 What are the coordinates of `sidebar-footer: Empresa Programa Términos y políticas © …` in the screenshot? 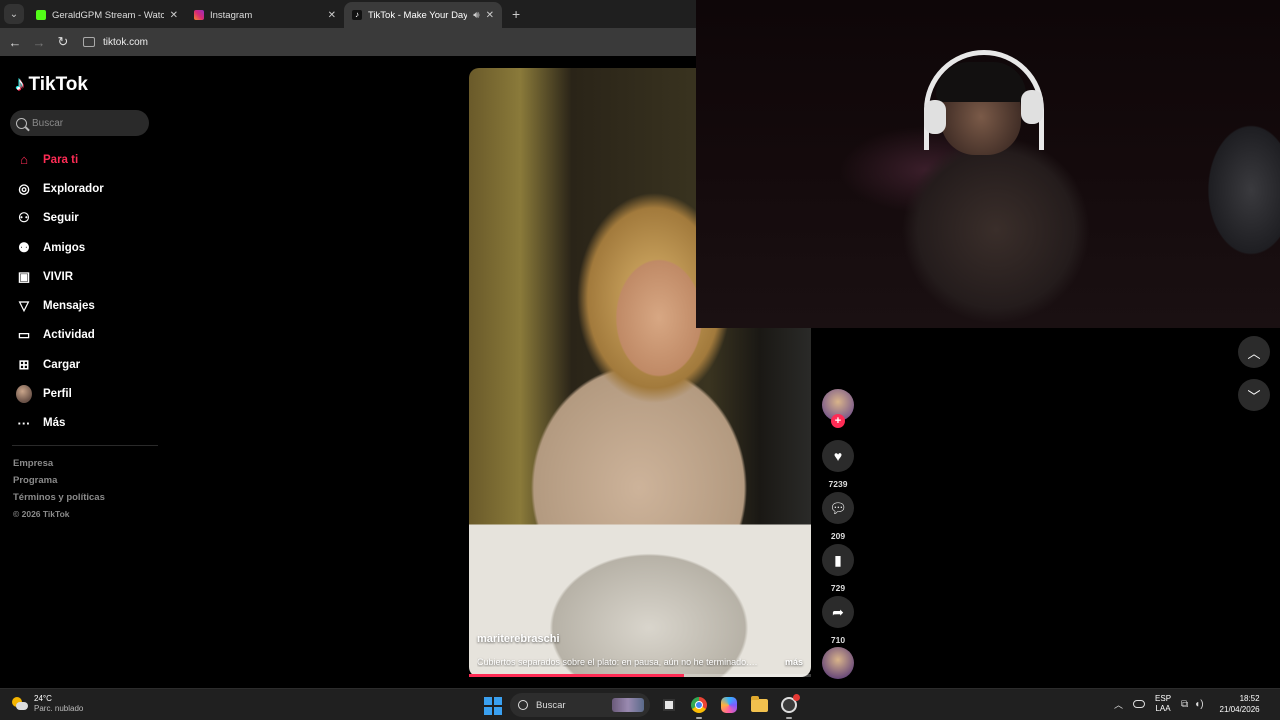 It's located at (59, 488).